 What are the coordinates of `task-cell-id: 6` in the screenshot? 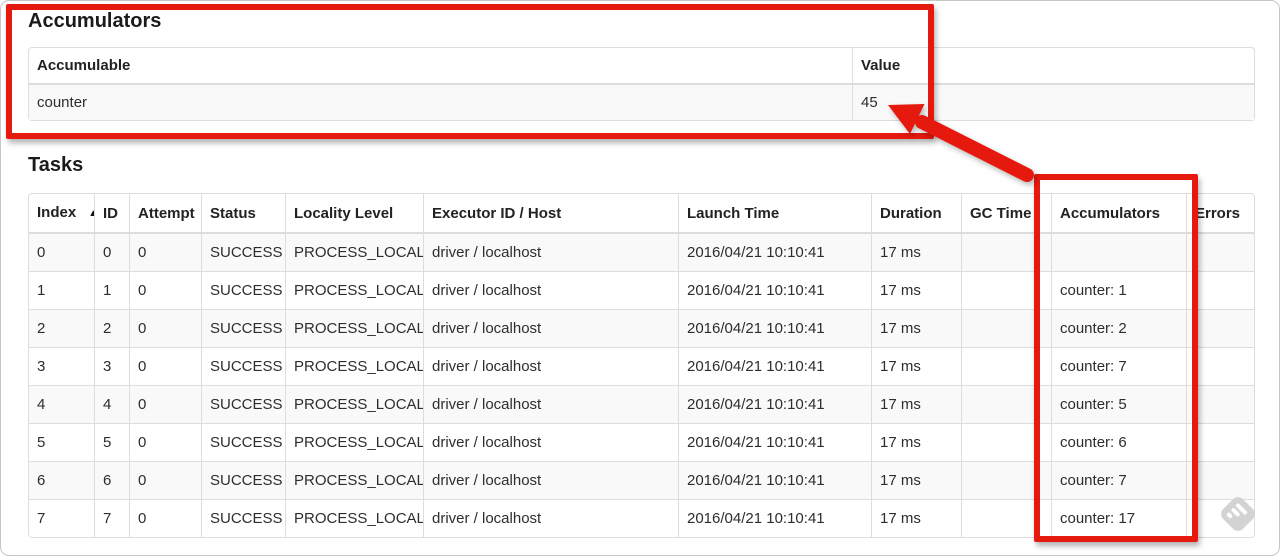 It's located at (111, 480).